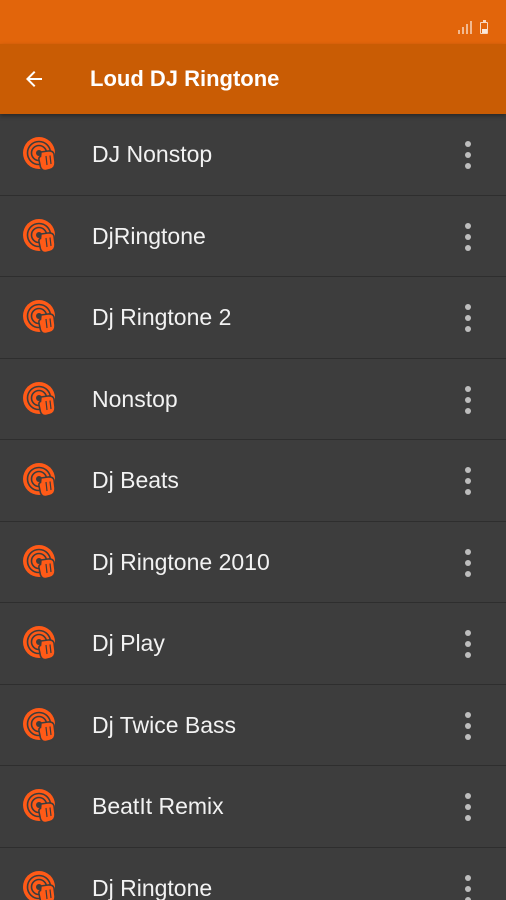 The height and width of the screenshot is (900, 506). I want to click on list-item: DjRingtone, so click(253, 236).